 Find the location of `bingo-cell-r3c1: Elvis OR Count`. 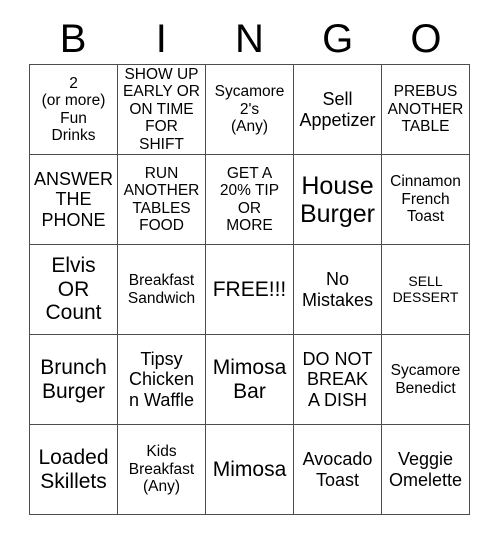

bingo-cell-r3c1: Elvis OR Count is located at coordinates (74, 290).